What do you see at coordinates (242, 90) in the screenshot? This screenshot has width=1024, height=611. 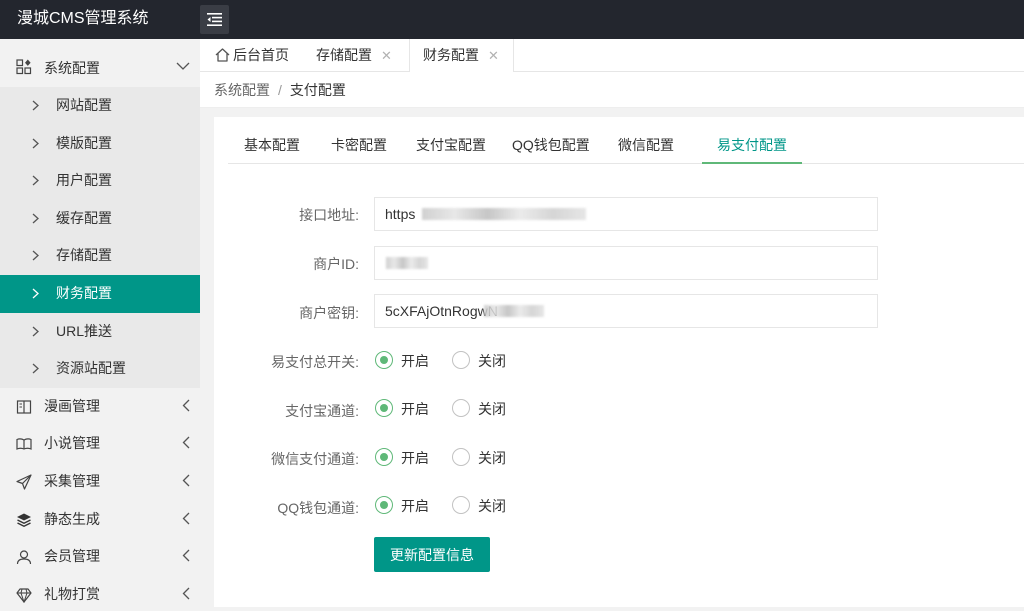 I see `breadcrumb-parent: 系统配置` at bounding box center [242, 90].